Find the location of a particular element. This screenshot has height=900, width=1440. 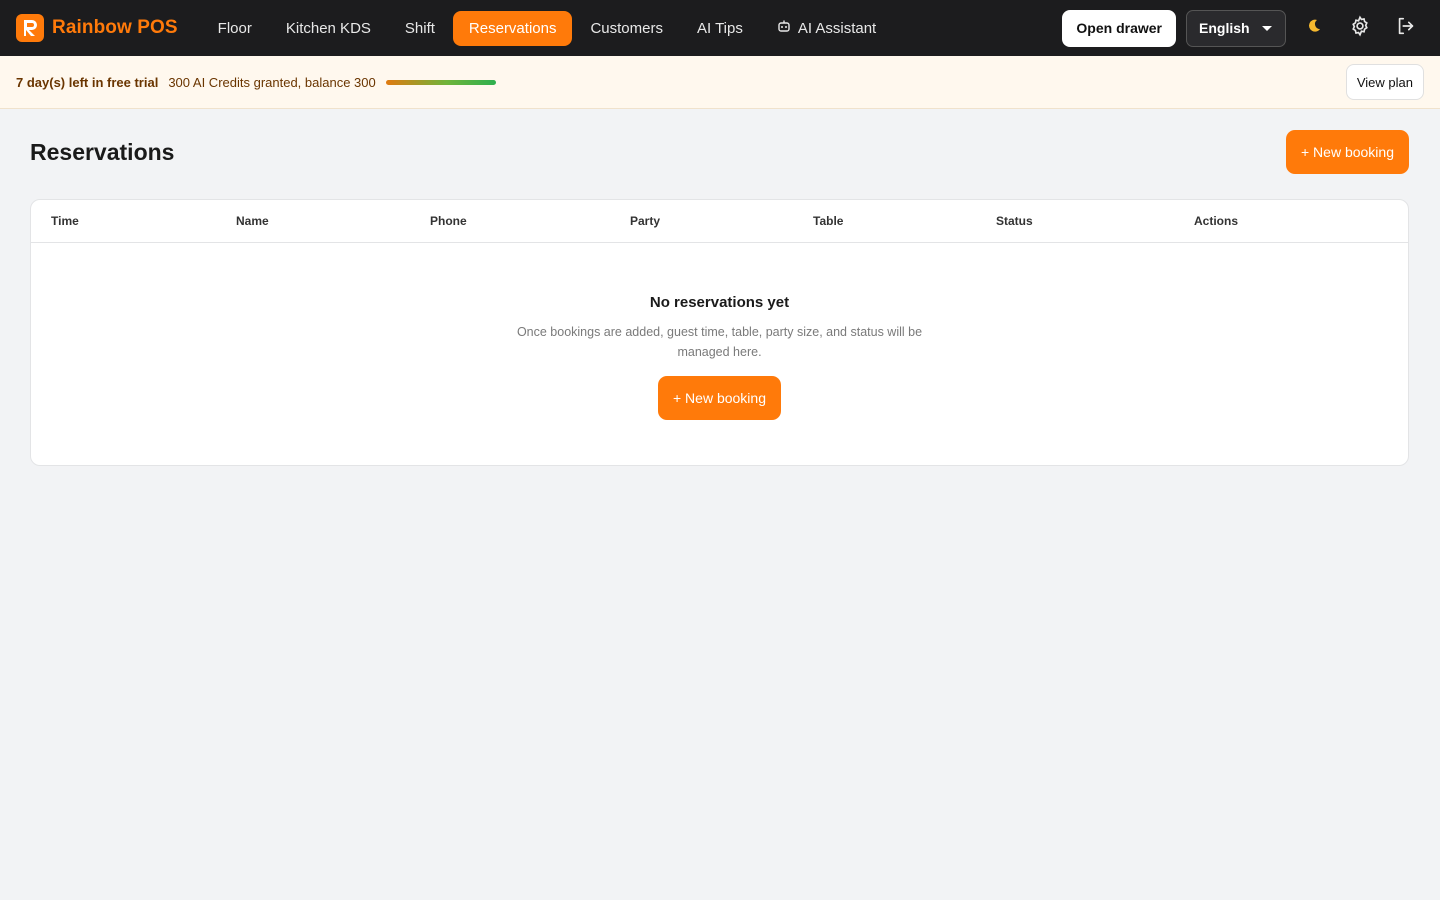

ai-credits-progress is located at coordinates (440, 82).